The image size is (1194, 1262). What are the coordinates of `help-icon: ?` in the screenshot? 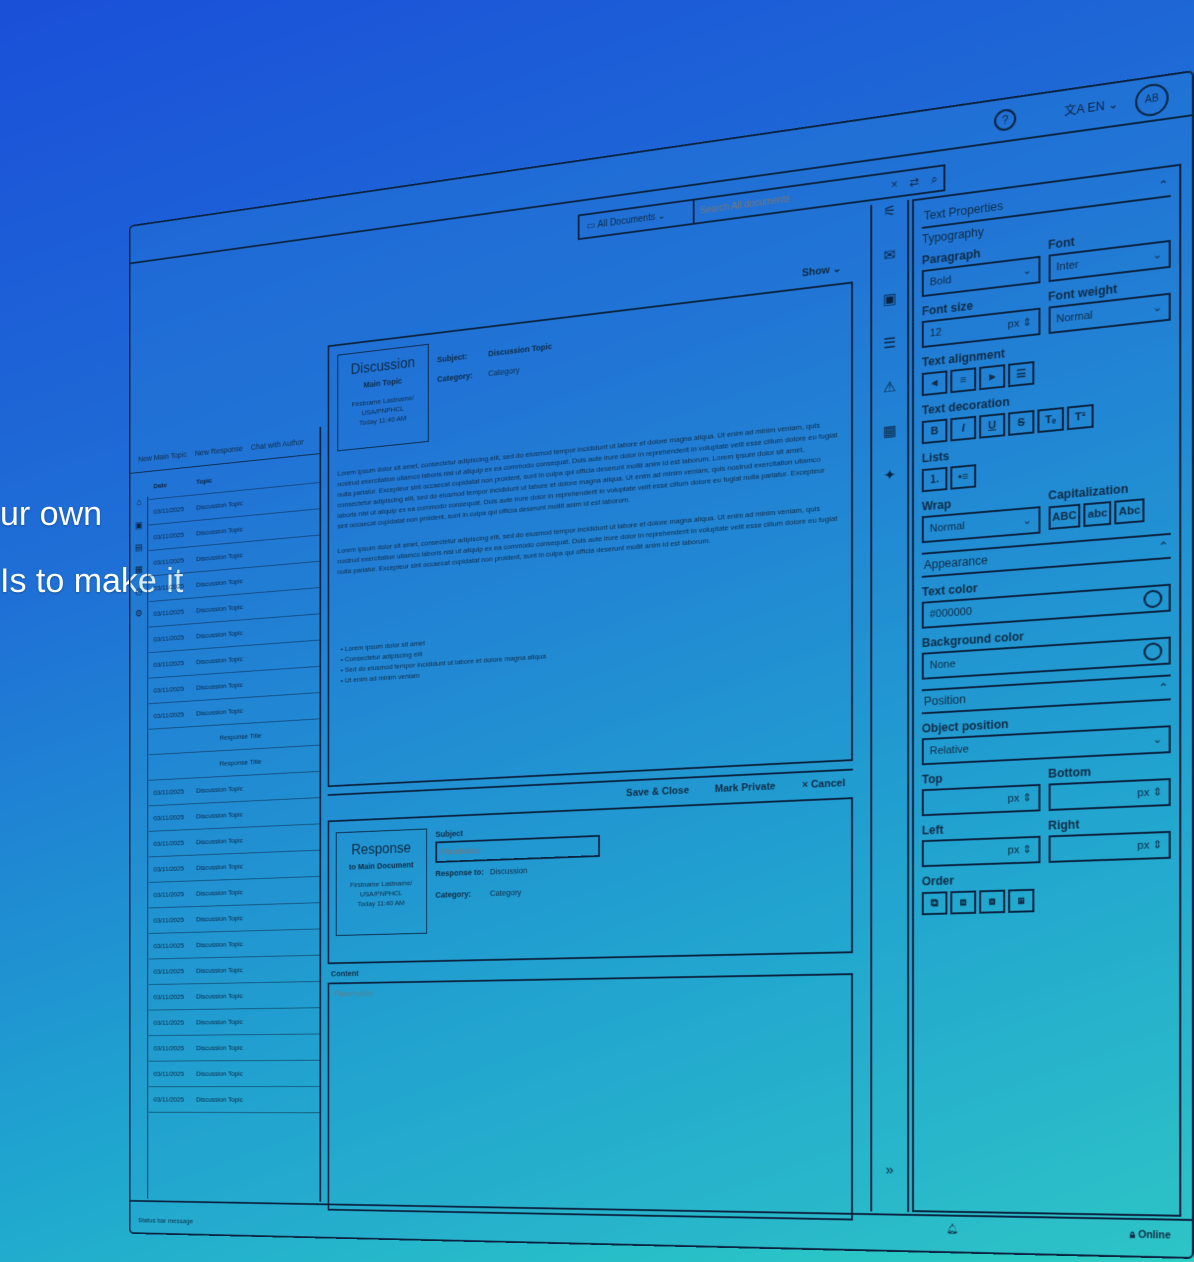 It's located at (1005, 120).